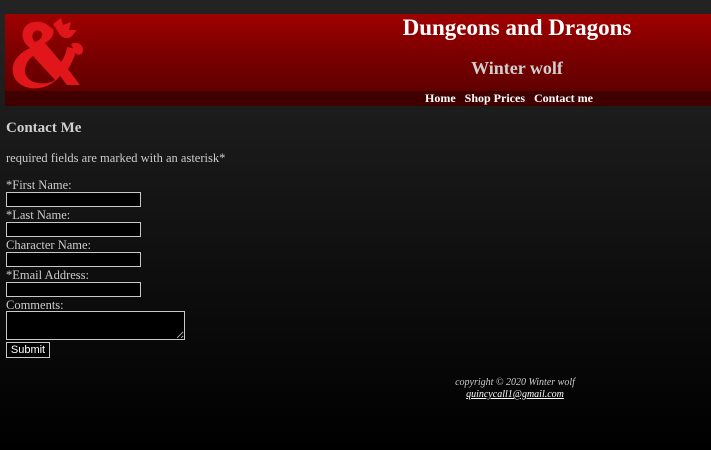  I want to click on ampersand-dragon-logo-icon, so click(47, 53).